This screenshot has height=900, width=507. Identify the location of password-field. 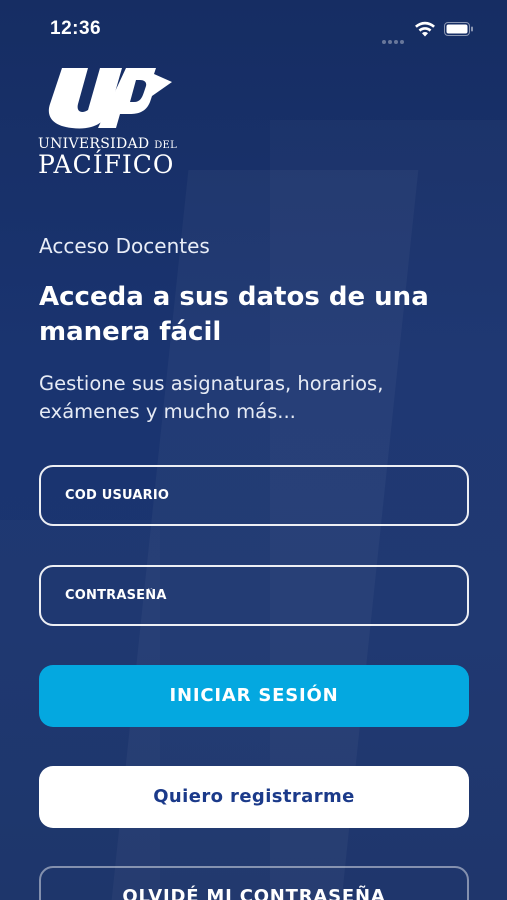
(254, 595).